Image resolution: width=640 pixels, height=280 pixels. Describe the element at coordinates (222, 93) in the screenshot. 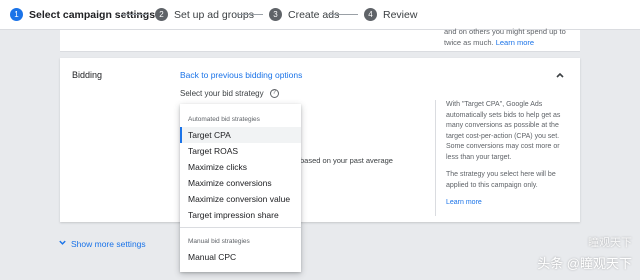

I see `bid-strategy-text: Select your bid strategy` at that location.